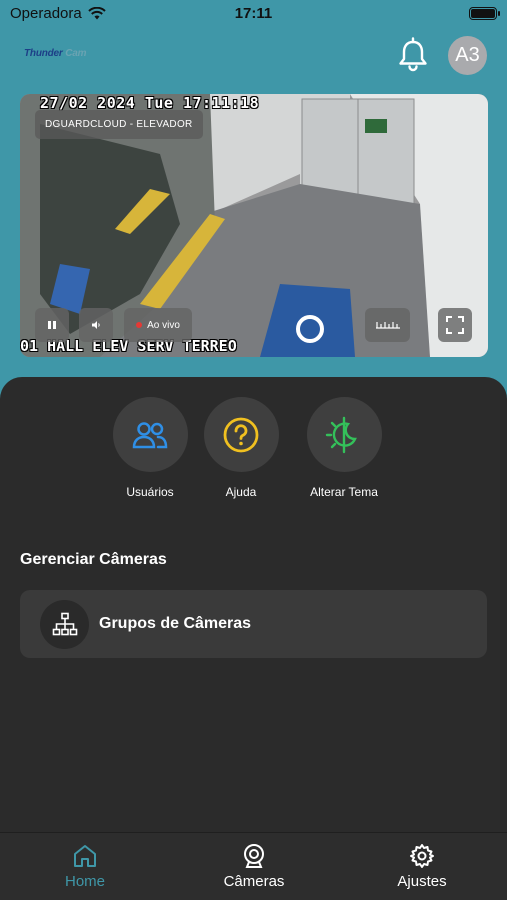 This screenshot has width=507, height=900. What do you see at coordinates (76, 53) in the screenshot?
I see `logo-word-cam: Cam` at bounding box center [76, 53].